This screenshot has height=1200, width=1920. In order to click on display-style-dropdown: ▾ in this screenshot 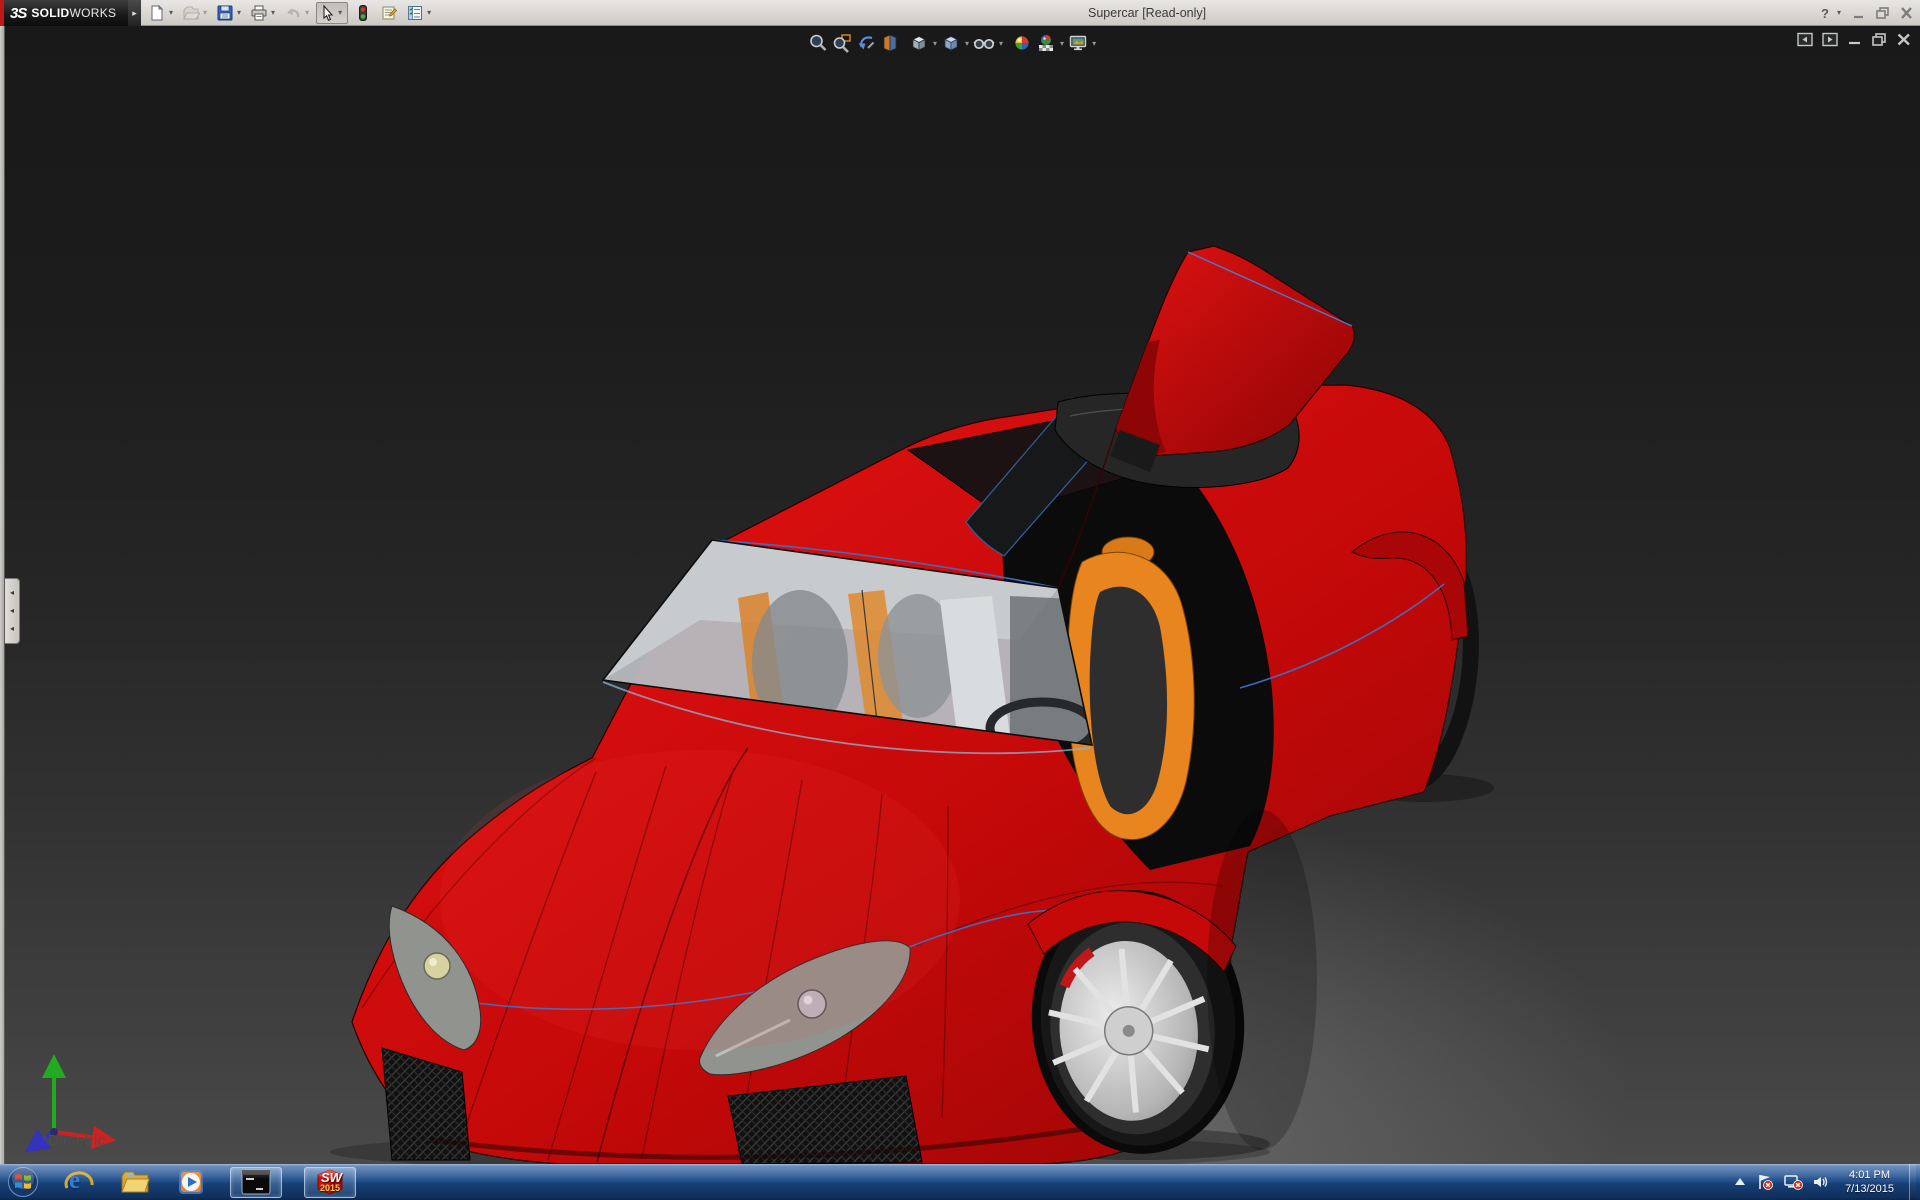, I will do `click(967, 43)`.